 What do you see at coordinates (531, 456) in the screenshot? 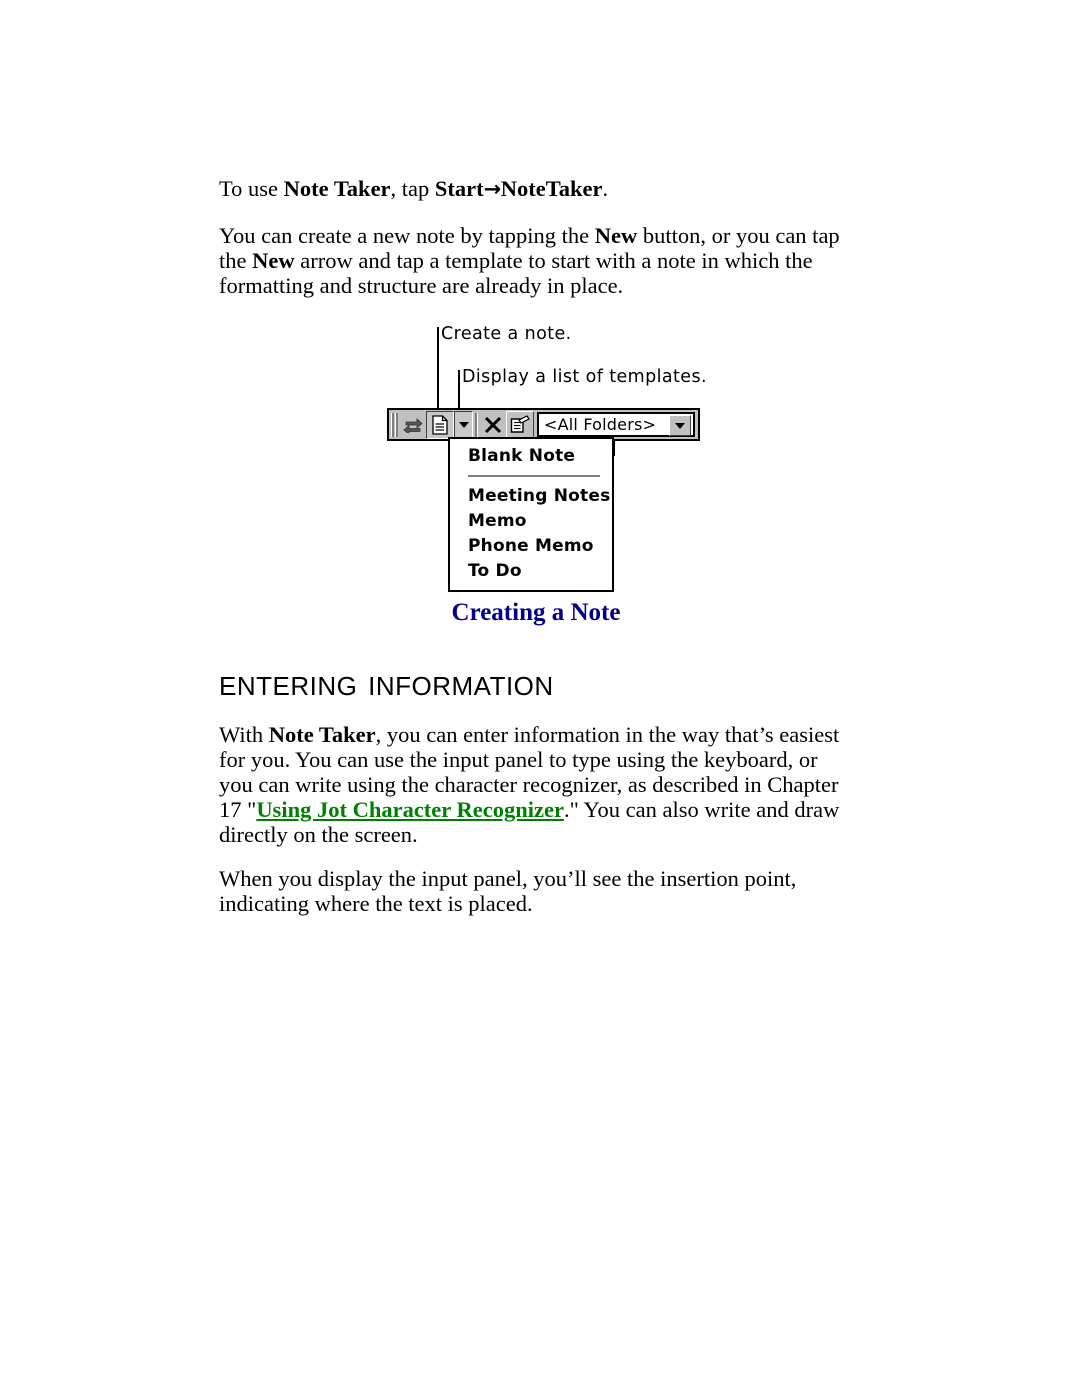
I see `menu-item-blank-note: Blank Note` at bounding box center [531, 456].